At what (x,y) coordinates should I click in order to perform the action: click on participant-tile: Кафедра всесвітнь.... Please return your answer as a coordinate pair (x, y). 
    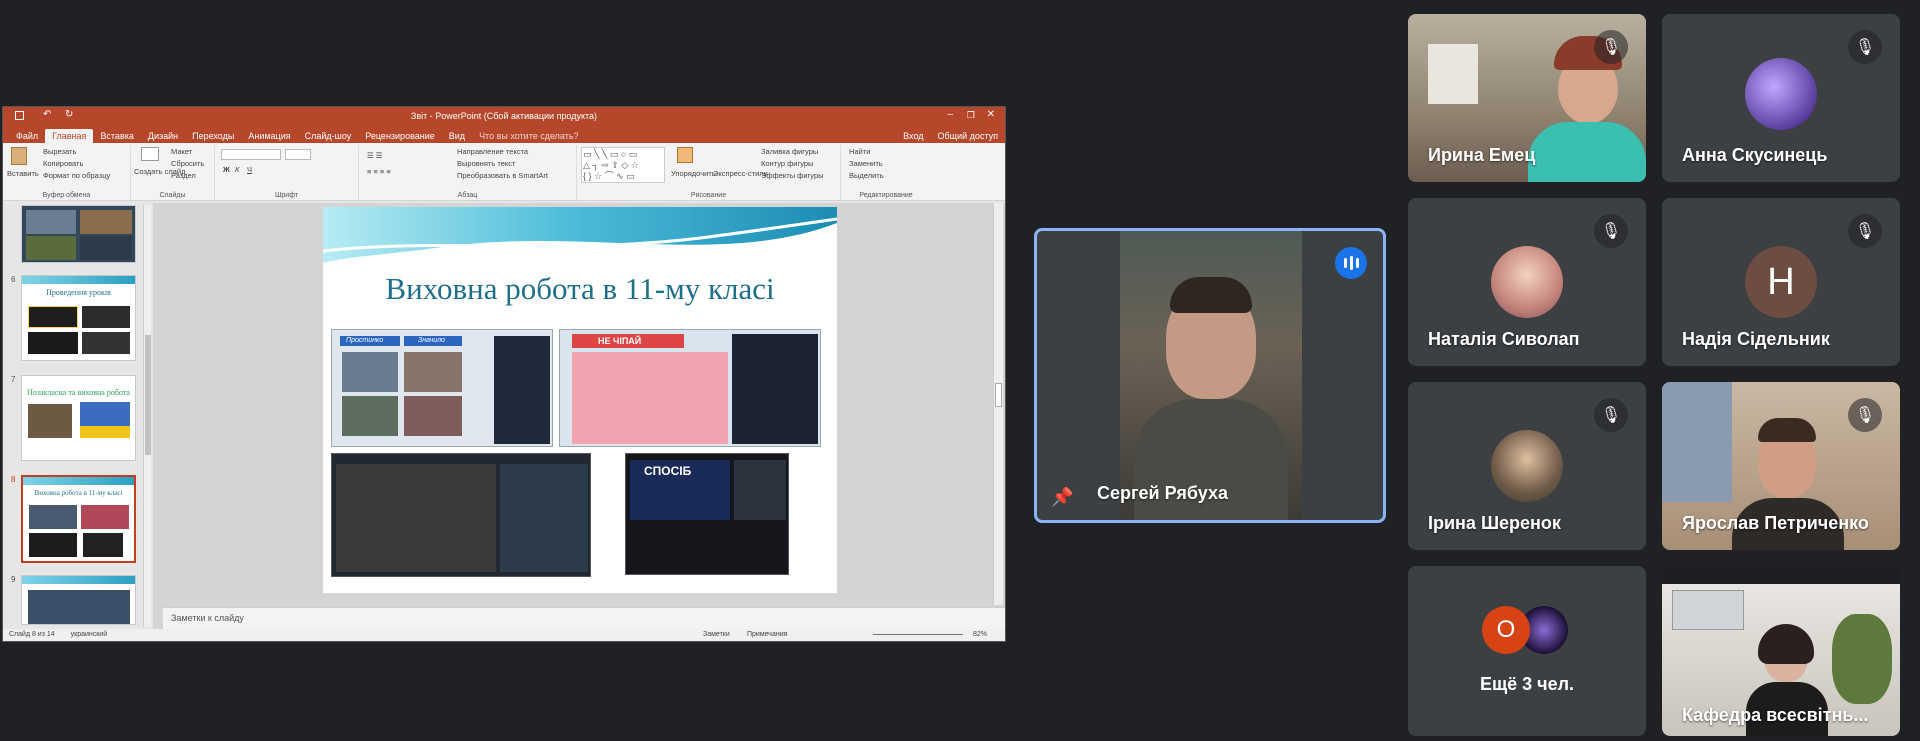
    Looking at the image, I should click on (1781, 651).